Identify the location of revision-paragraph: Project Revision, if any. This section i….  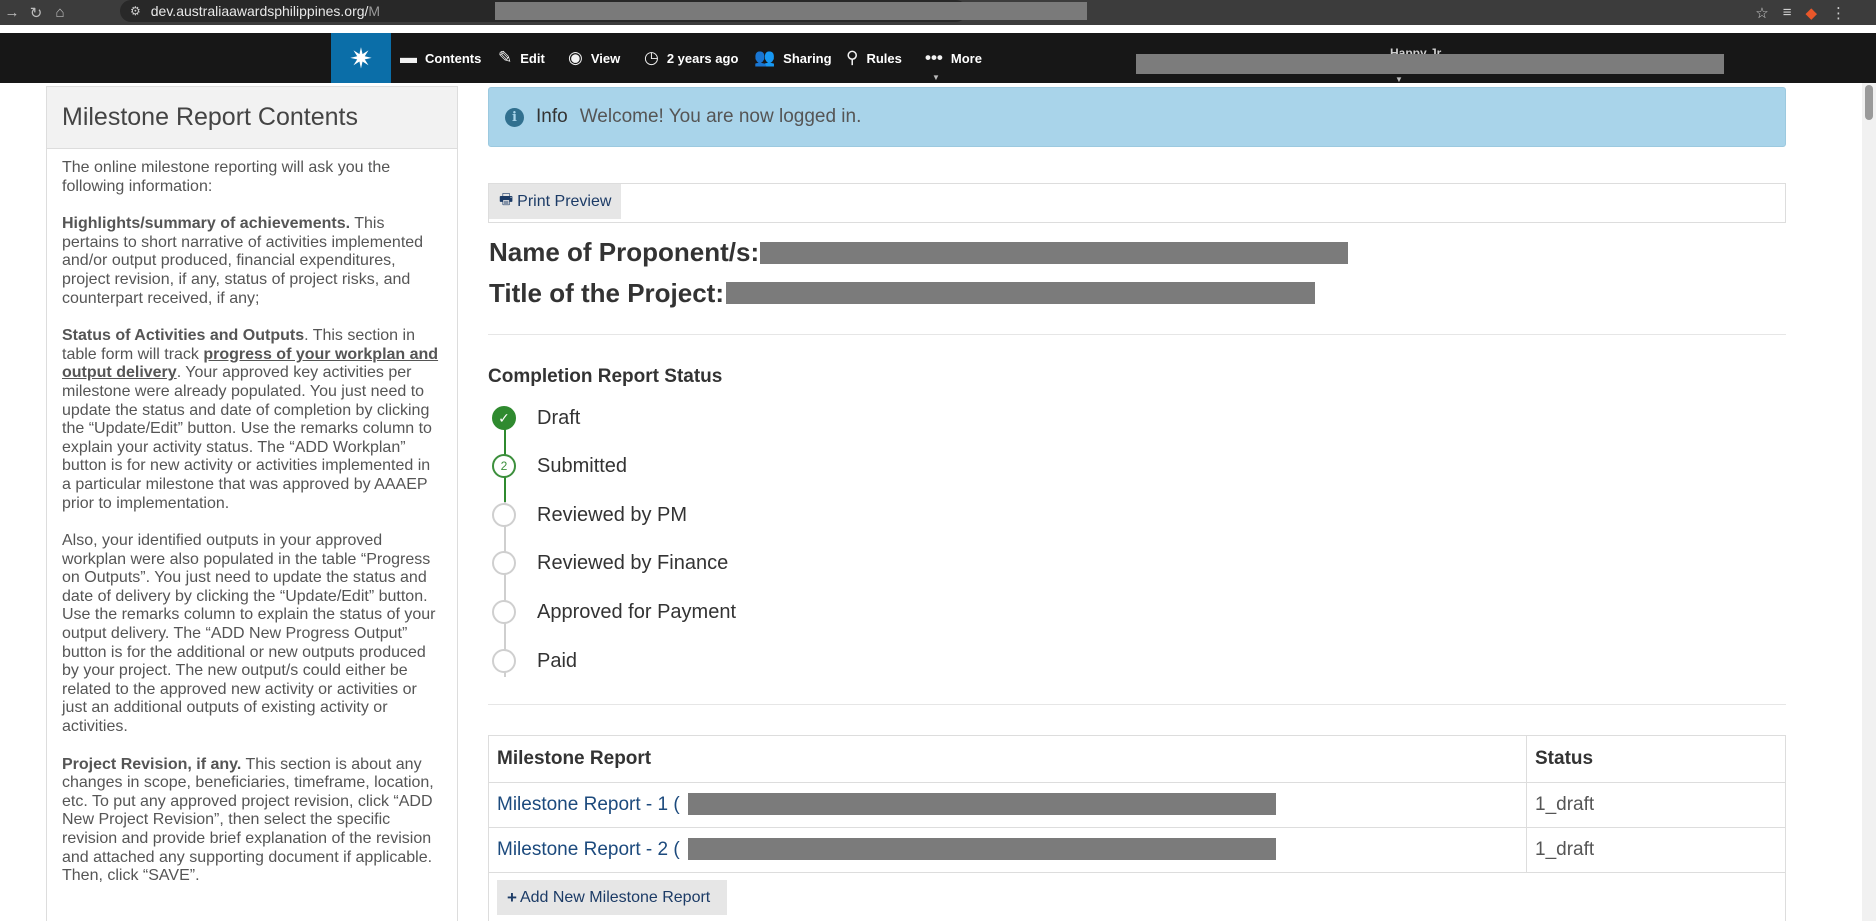
(248, 820).